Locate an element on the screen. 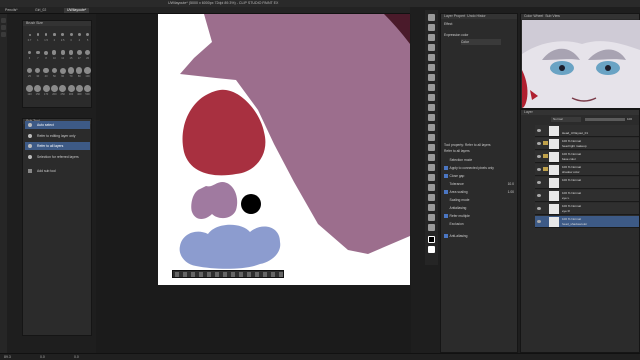  connected-pixels-row: Apply to connected pixels only is located at coordinates (480, 168).